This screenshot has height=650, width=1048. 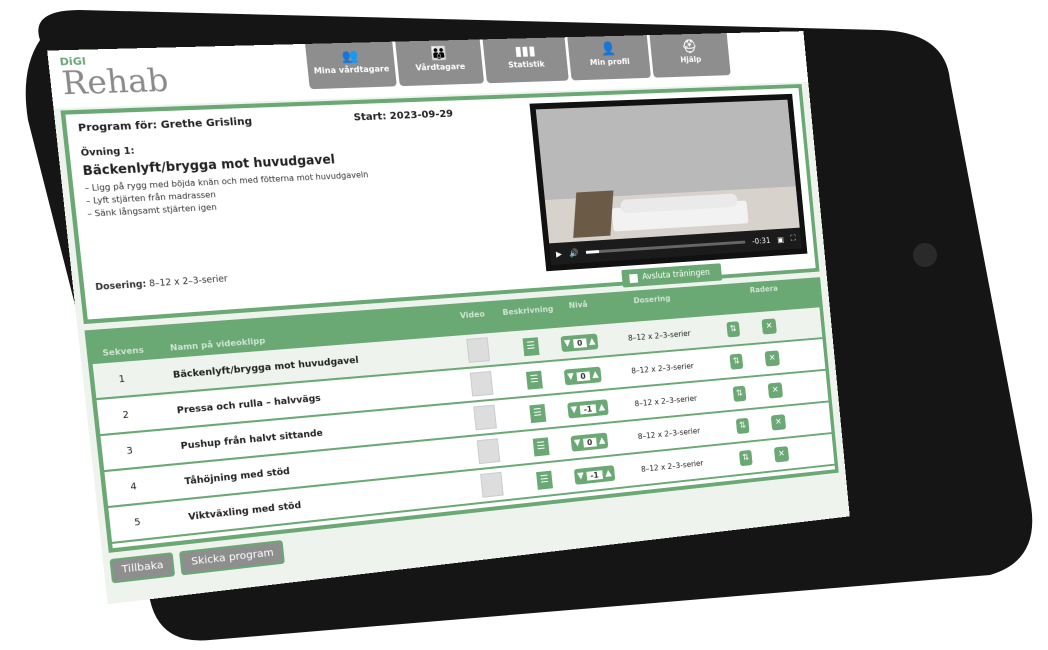 I want to click on row-name: Bäckenlyft/brygga mot huvudgavel, so click(x=266, y=368).